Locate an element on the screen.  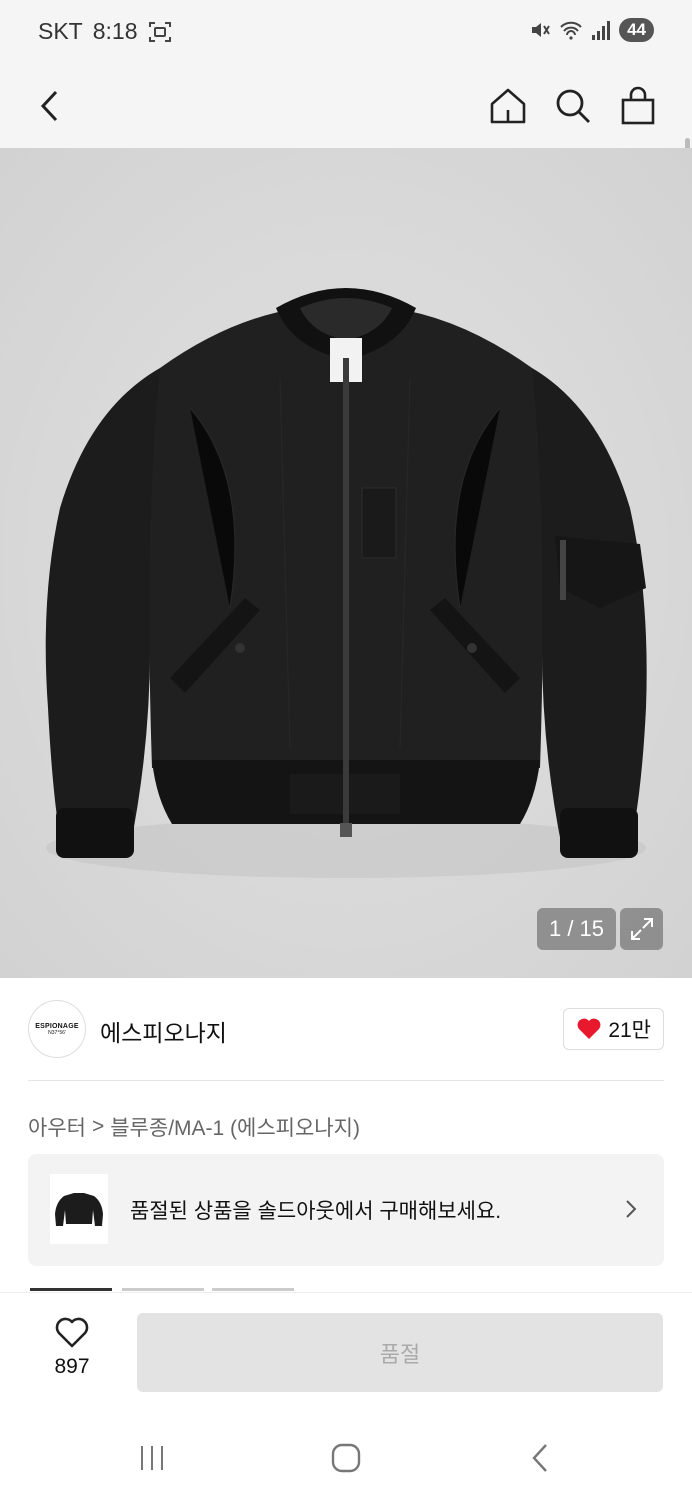
screen-capture-icon is located at coordinates (159, 31).